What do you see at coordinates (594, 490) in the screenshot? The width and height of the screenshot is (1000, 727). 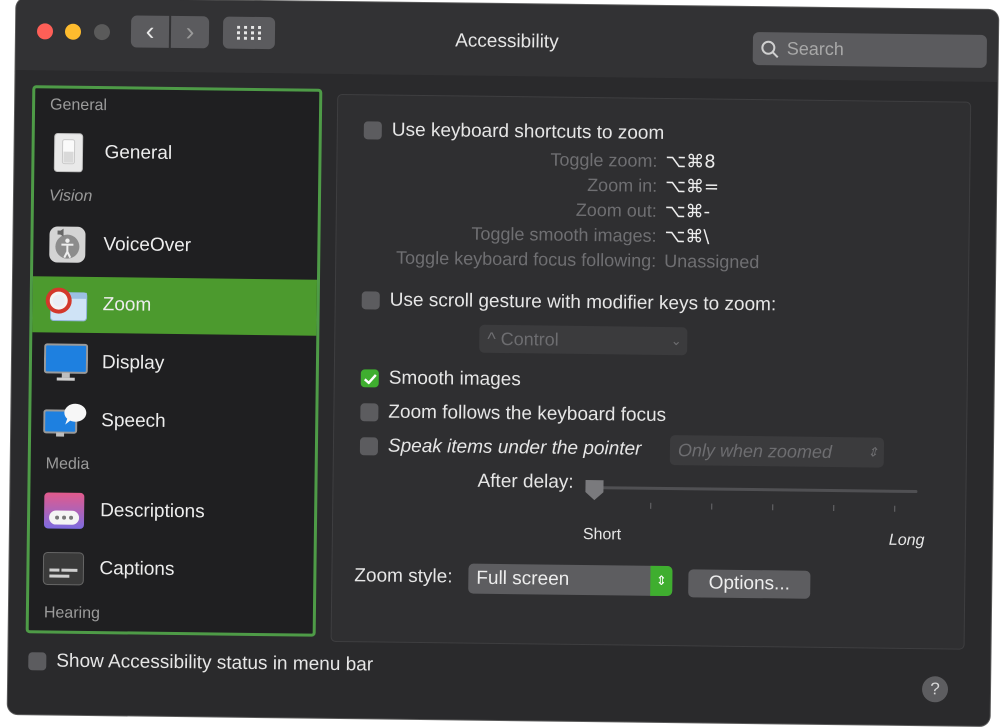 I see `slider-thumb` at bounding box center [594, 490].